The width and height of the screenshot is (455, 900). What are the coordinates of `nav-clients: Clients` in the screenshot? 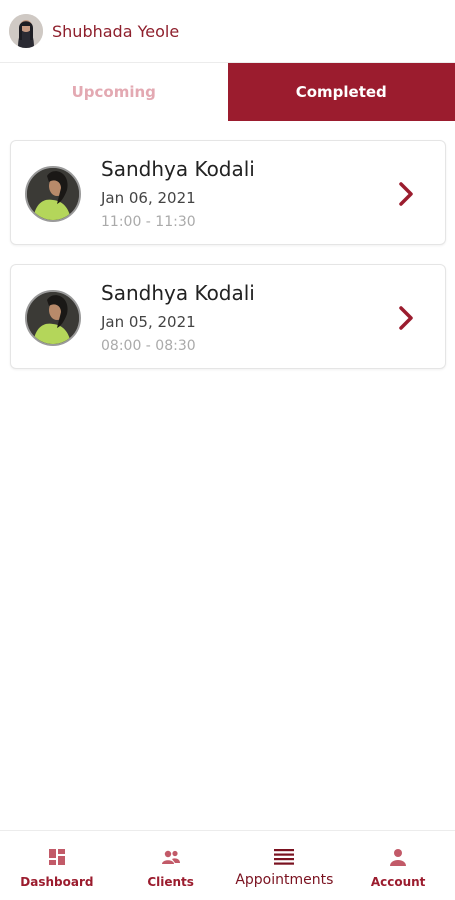 It's located at (171, 865).